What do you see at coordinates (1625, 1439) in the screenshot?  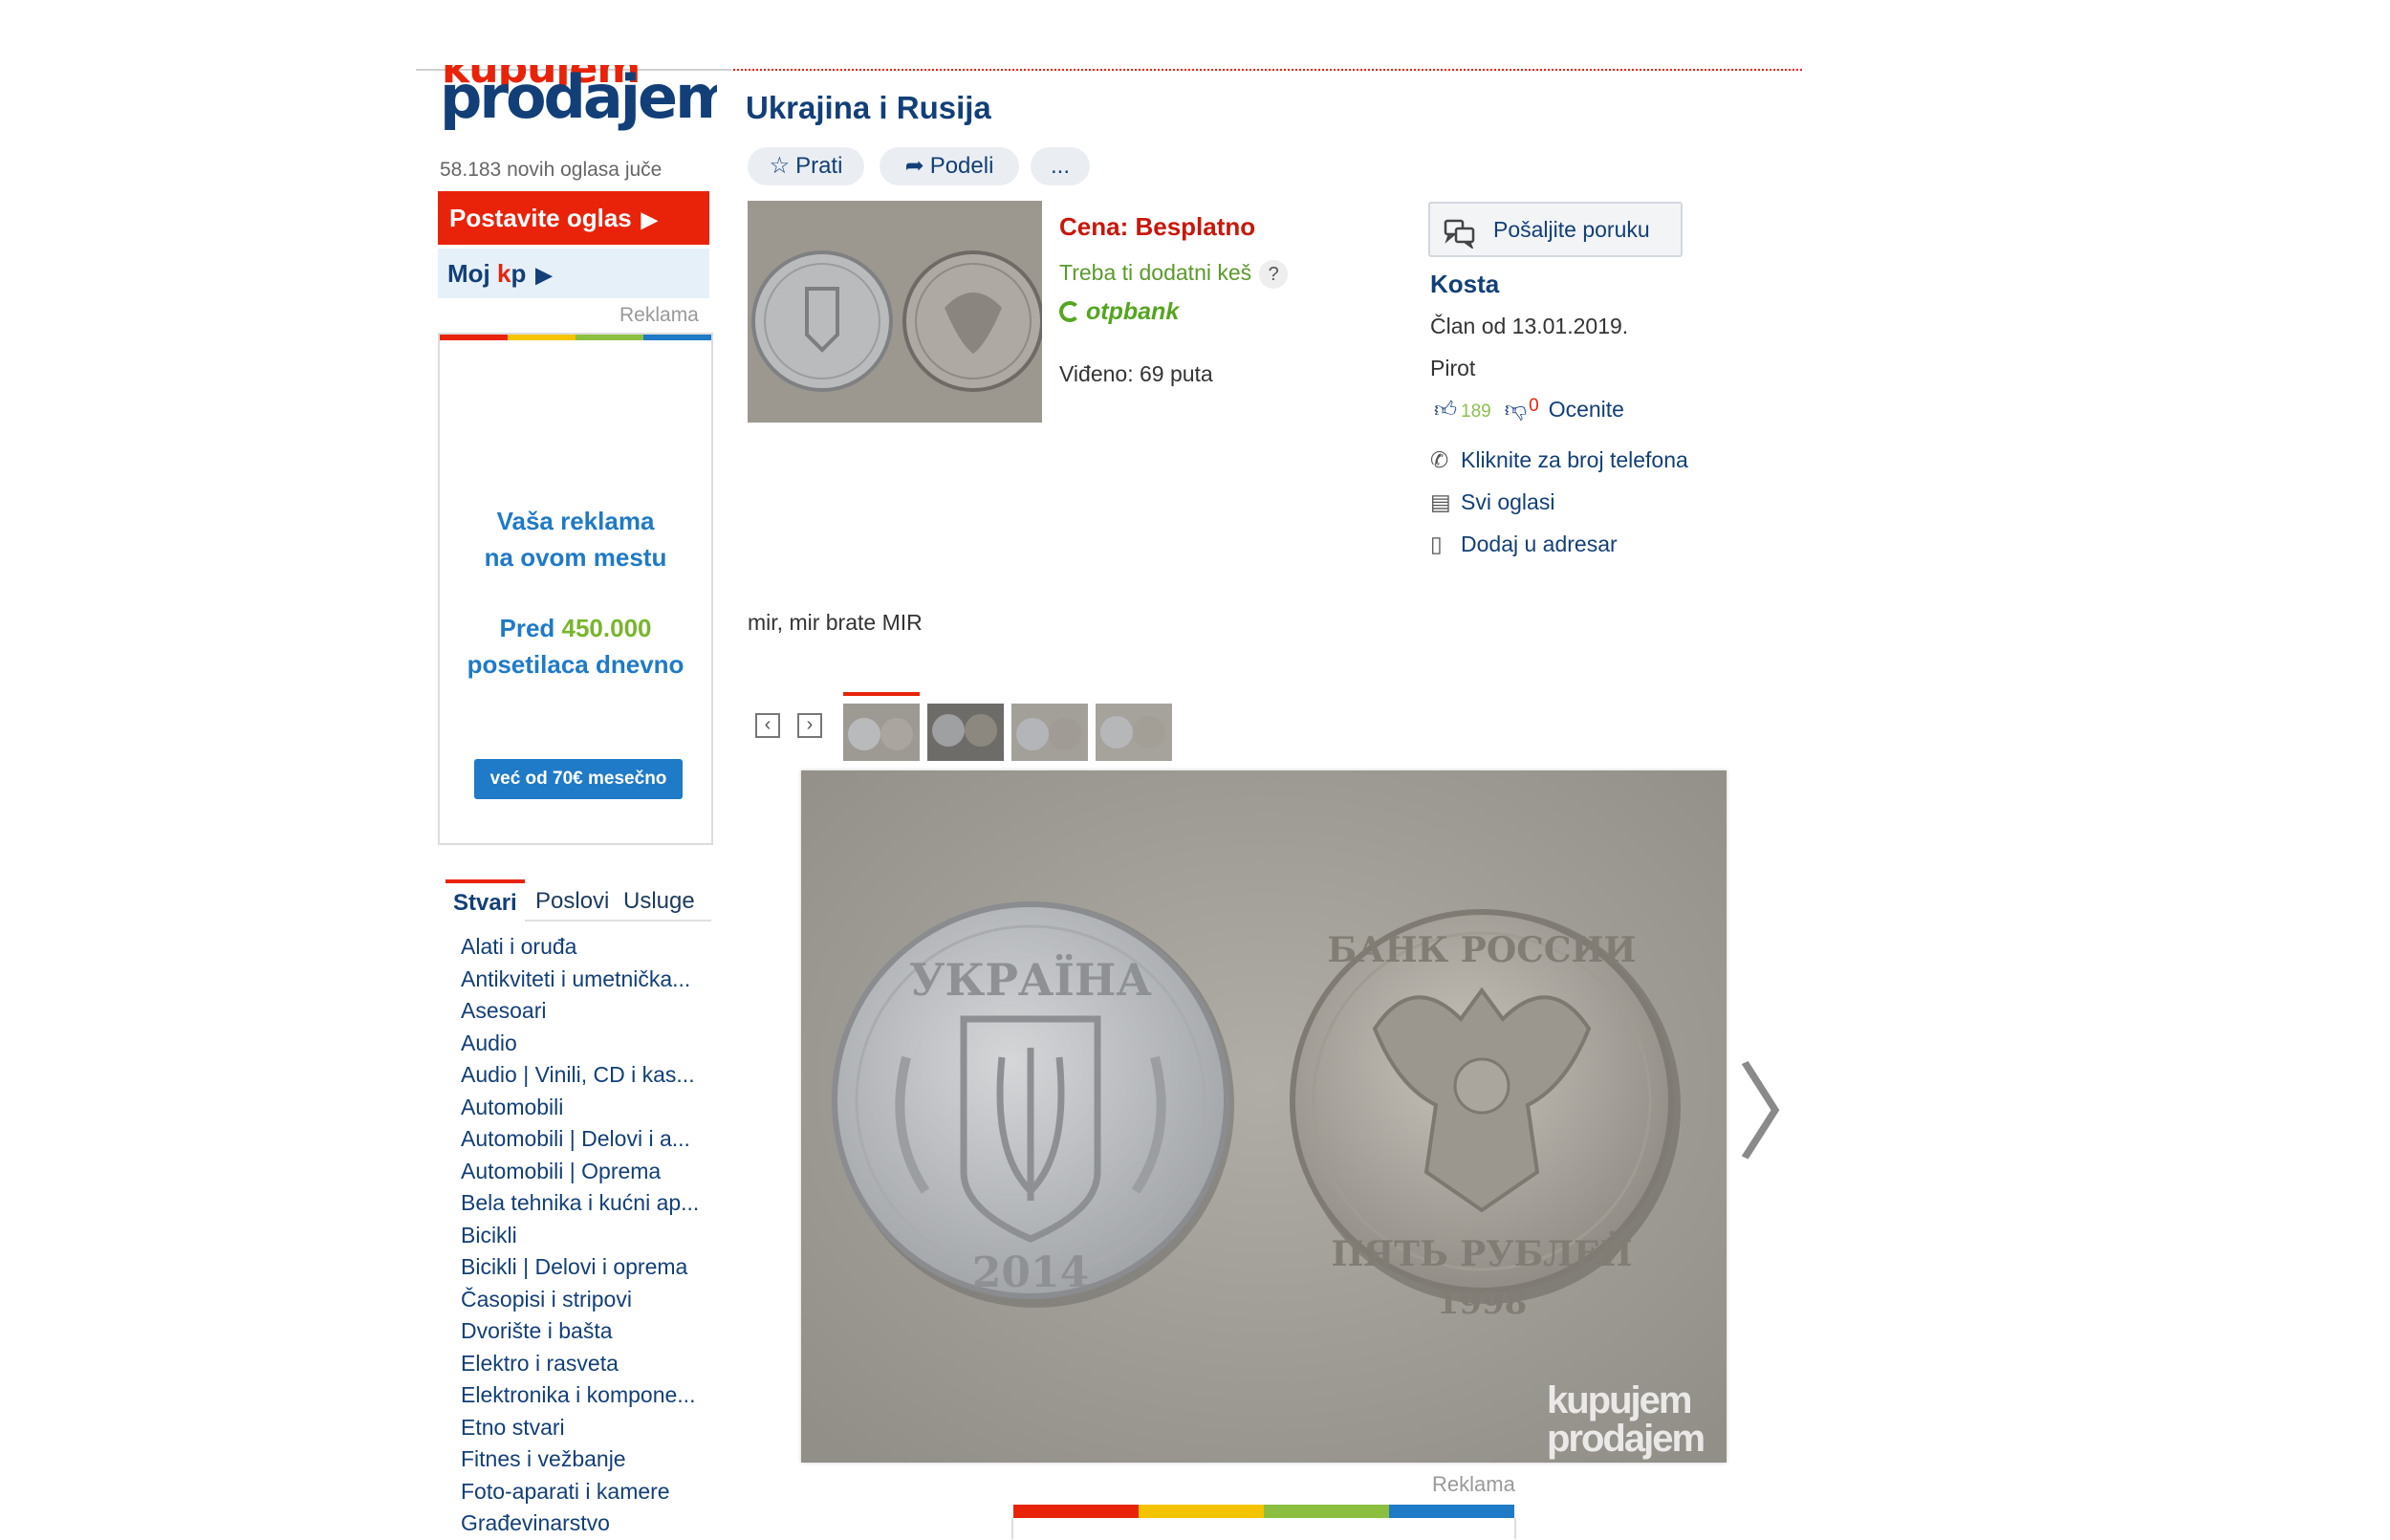 I see `watermark-line-2: prodajem` at bounding box center [1625, 1439].